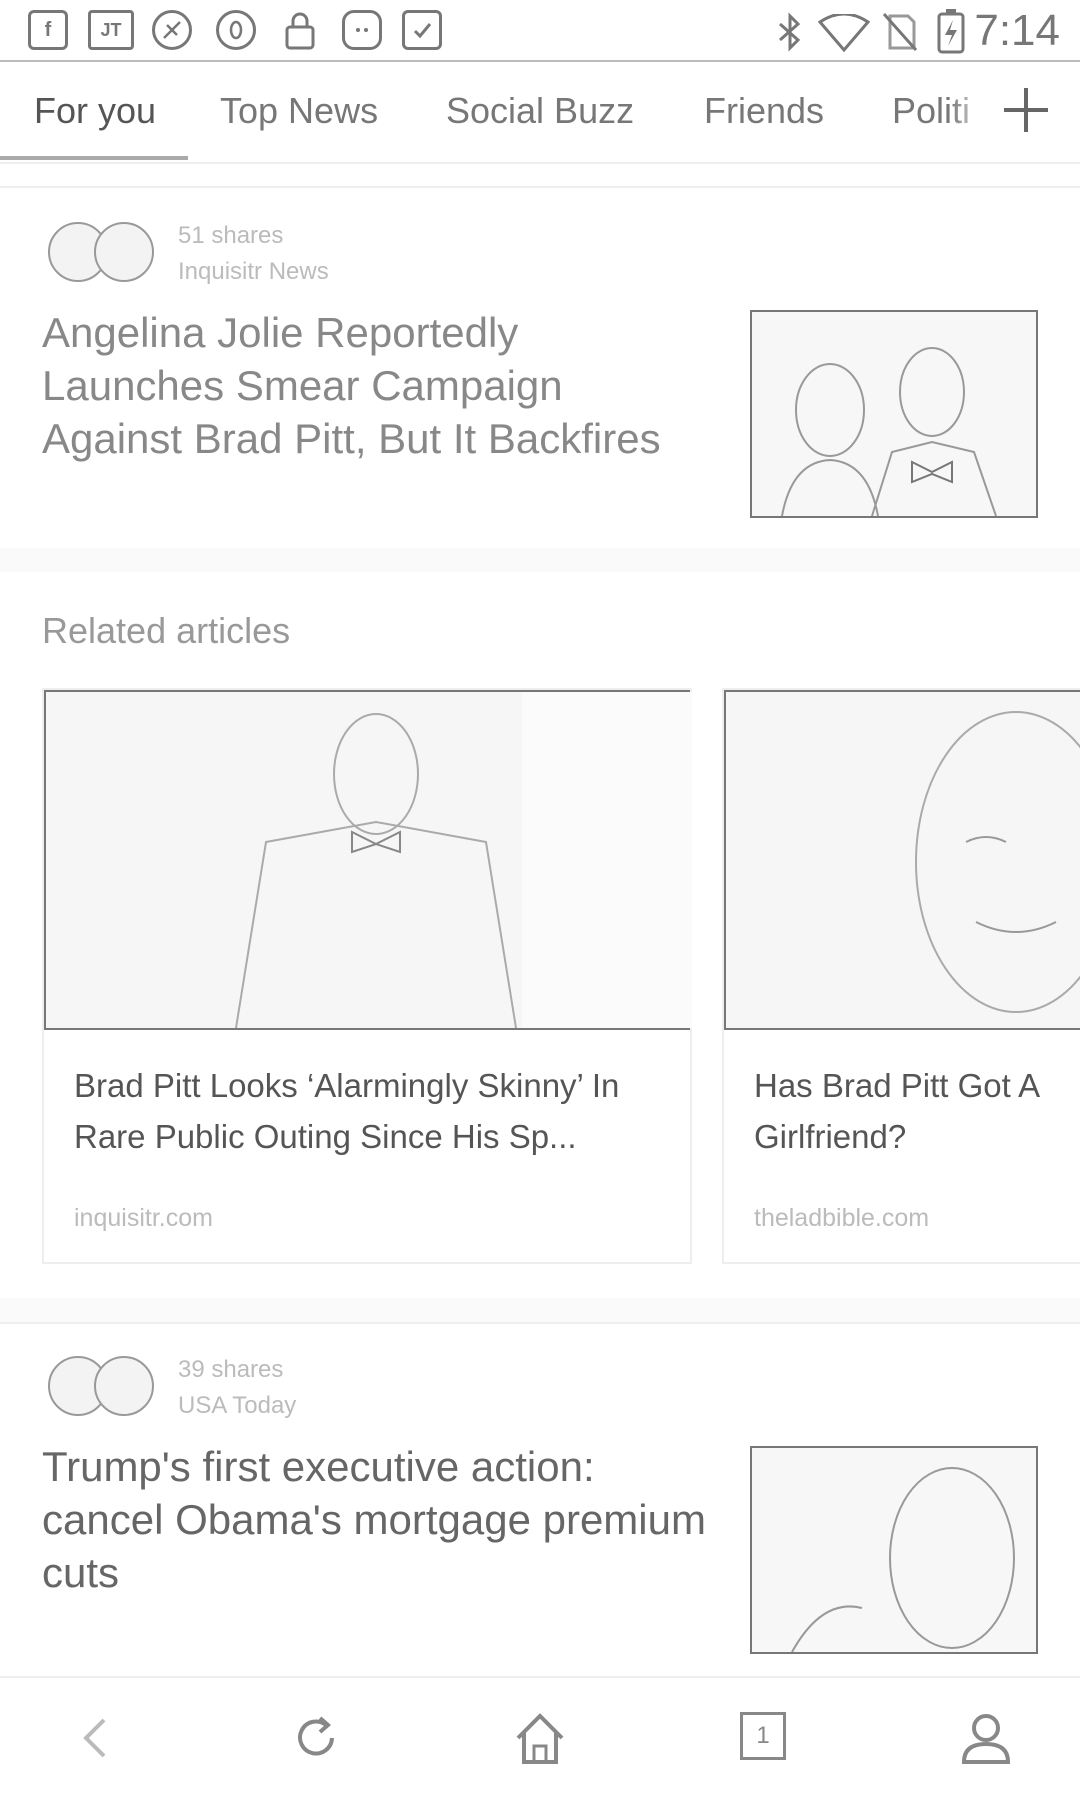  I want to click on no-sim-icon, so click(900, 34).